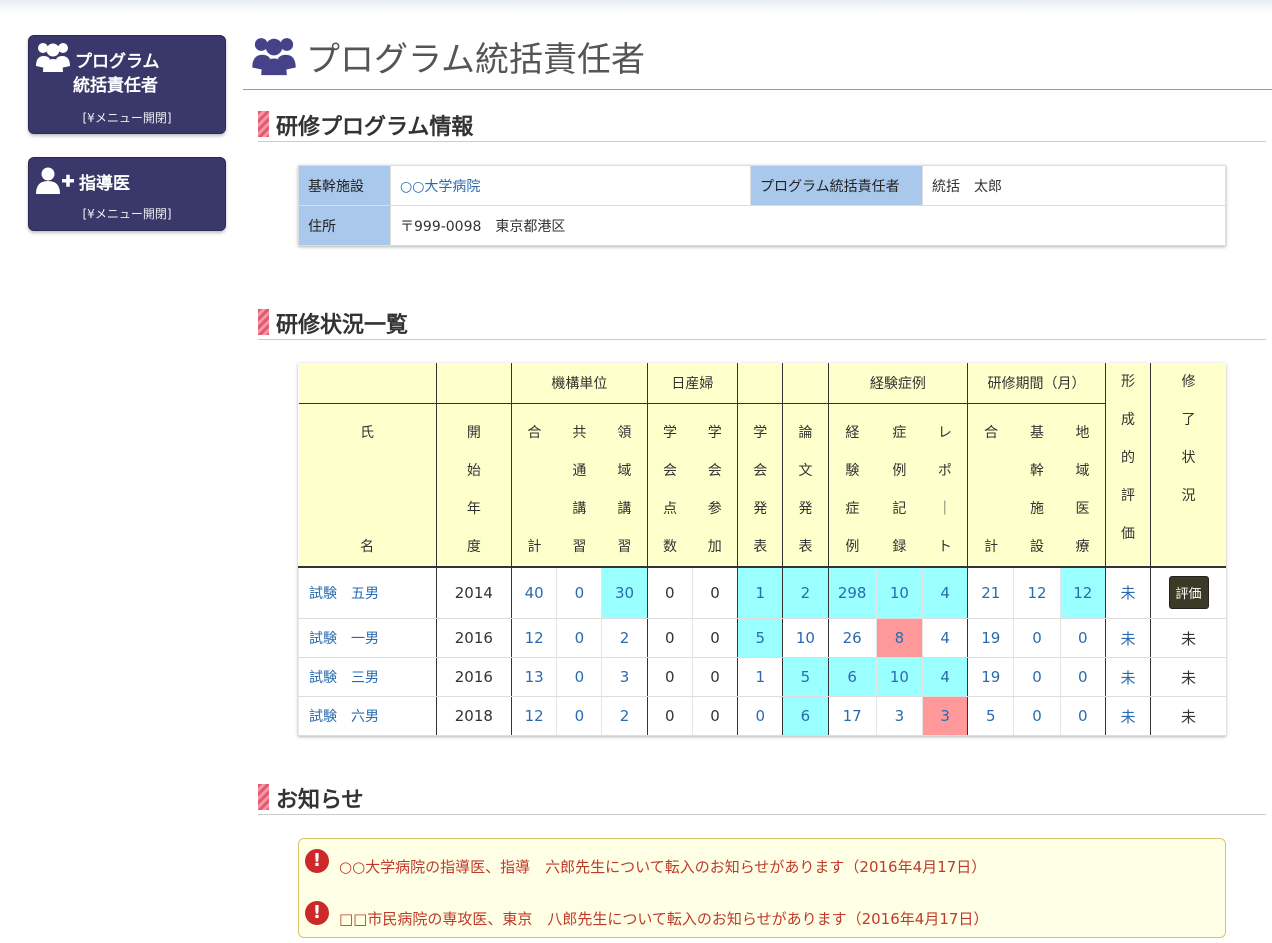 The height and width of the screenshot is (943, 1272). Describe the element at coordinates (624, 485) in the screenshot. I see `header-kiko-field: 領域講習` at that location.